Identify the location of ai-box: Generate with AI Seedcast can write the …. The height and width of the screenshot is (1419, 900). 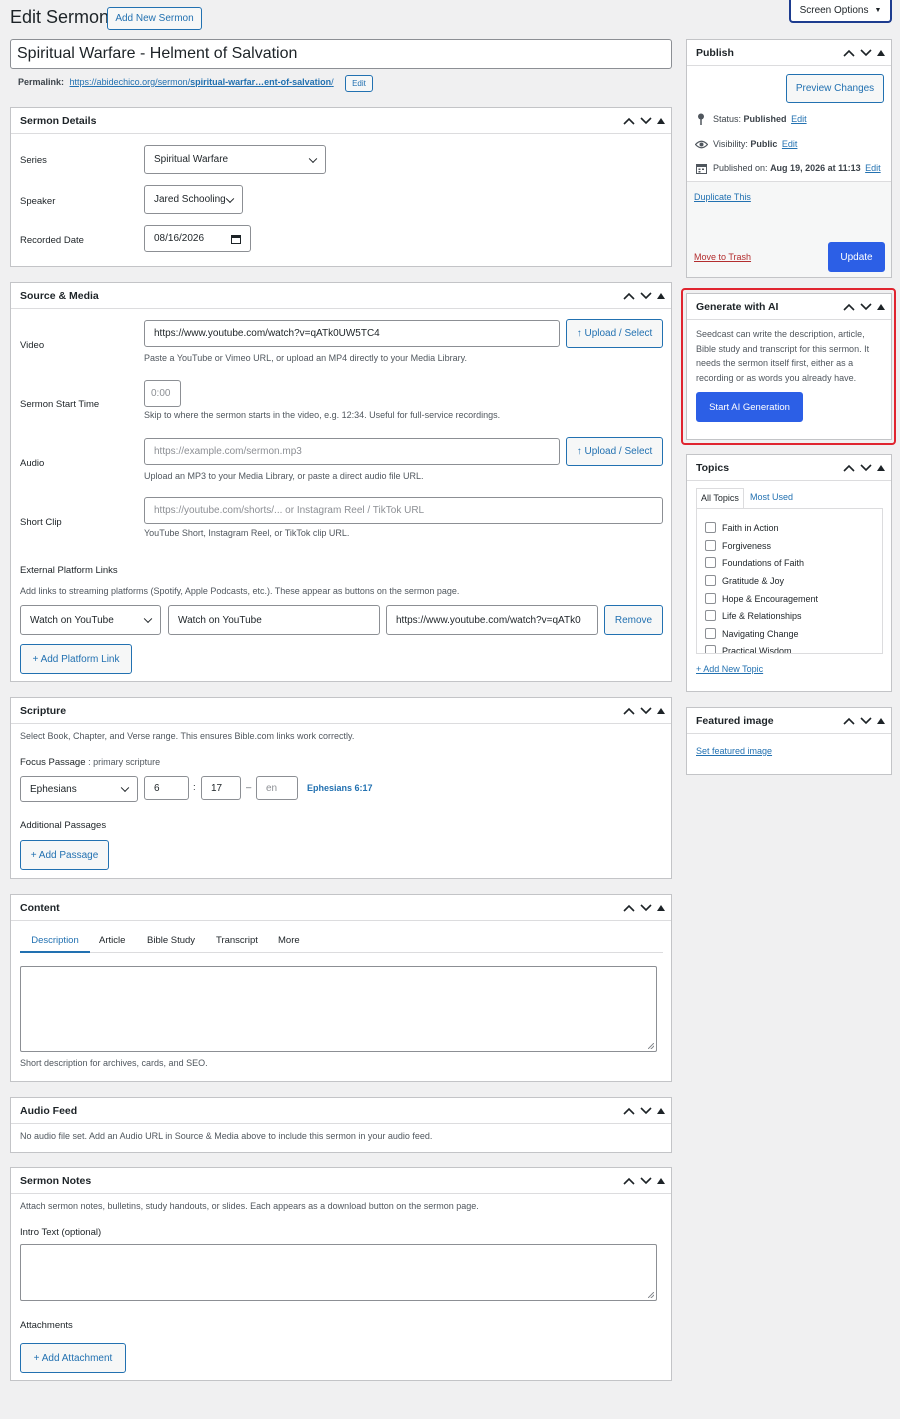
(789, 366).